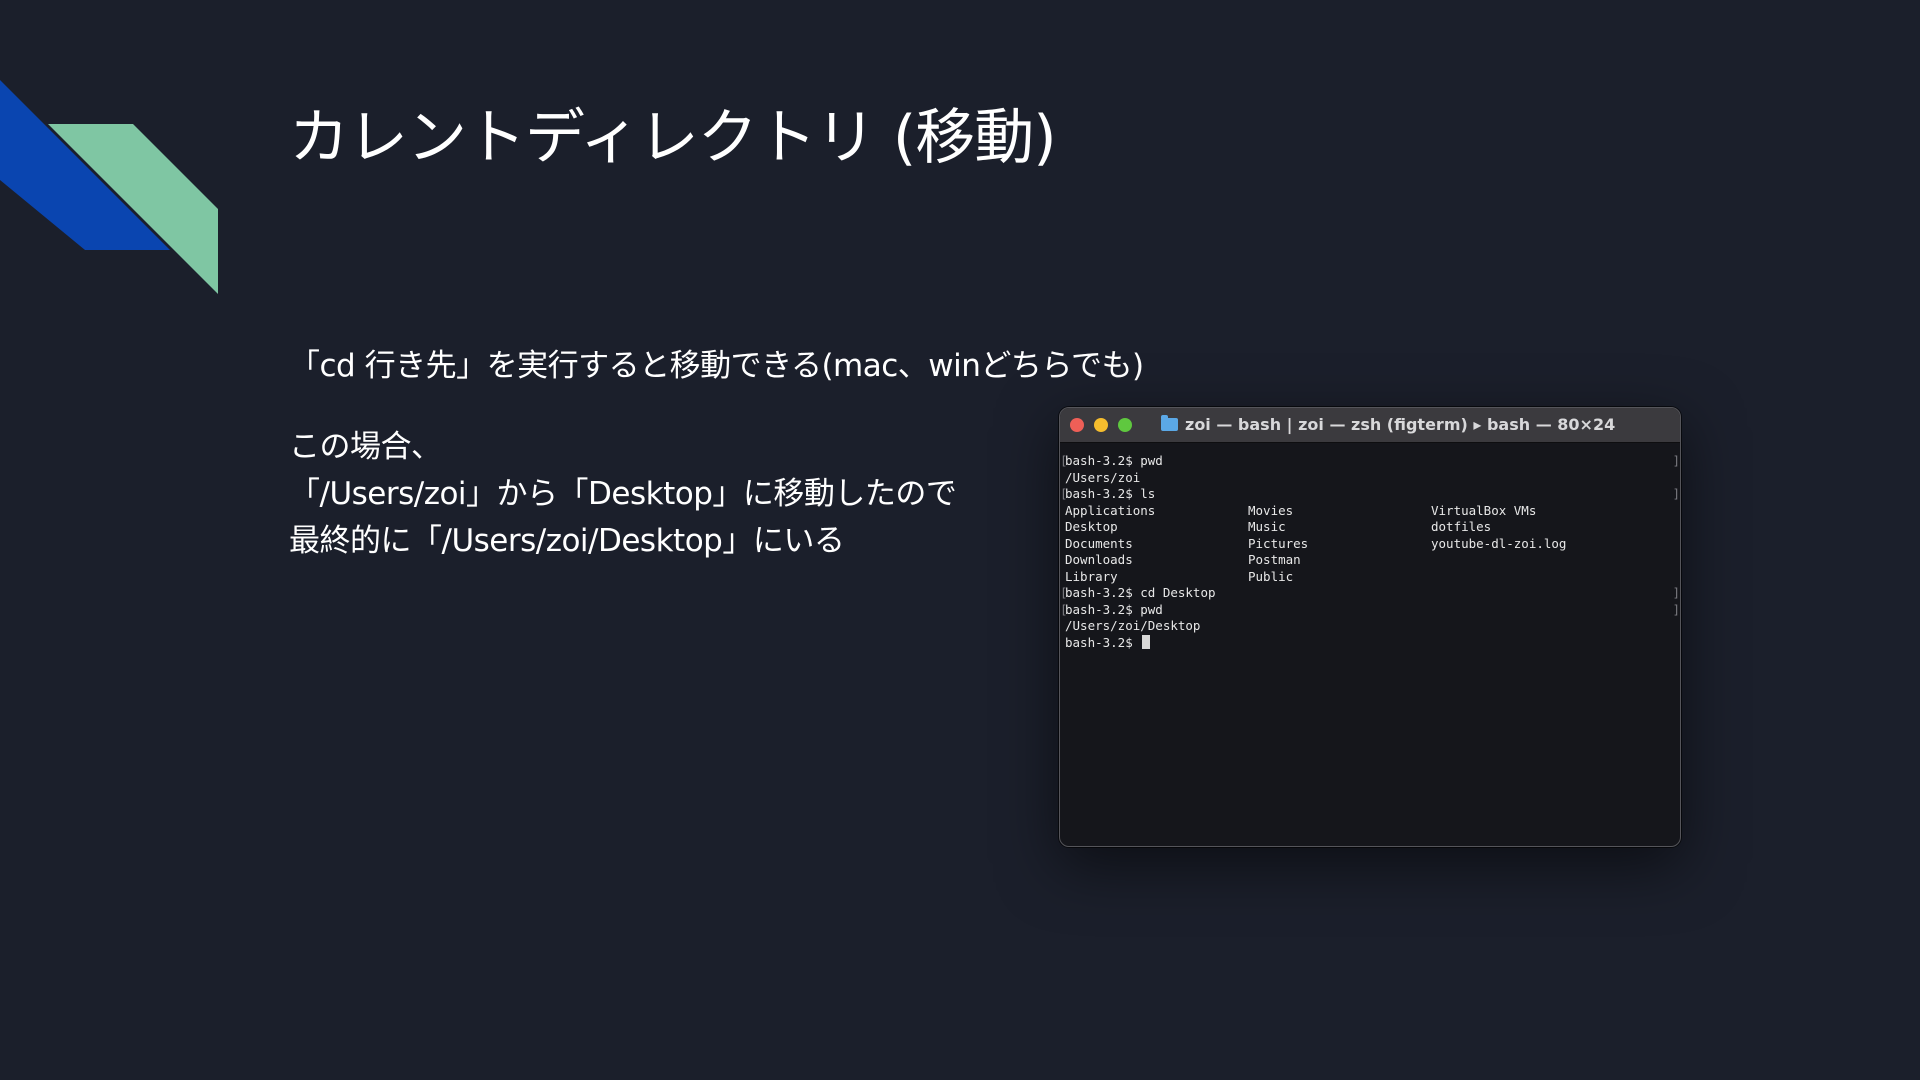 This screenshot has width=1920, height=1080. What do you see at coordinates (1183, 559) in the screenshot?
I see `ls-output-row: Downloads Postman` at bounding box center [1183, 559].